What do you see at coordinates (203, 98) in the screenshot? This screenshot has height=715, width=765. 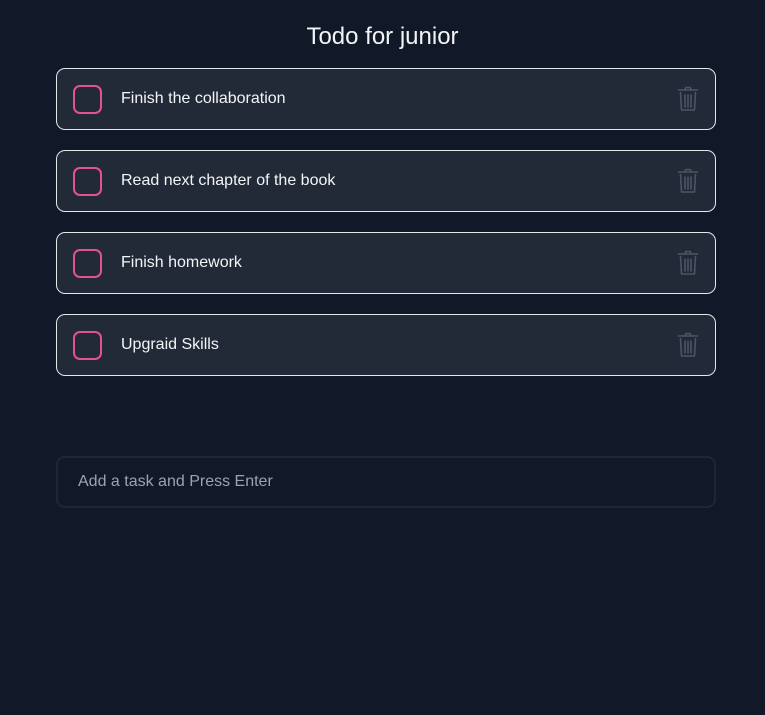 I see `todo-text: Finish the collaboration` at bounding box center [203, 98].